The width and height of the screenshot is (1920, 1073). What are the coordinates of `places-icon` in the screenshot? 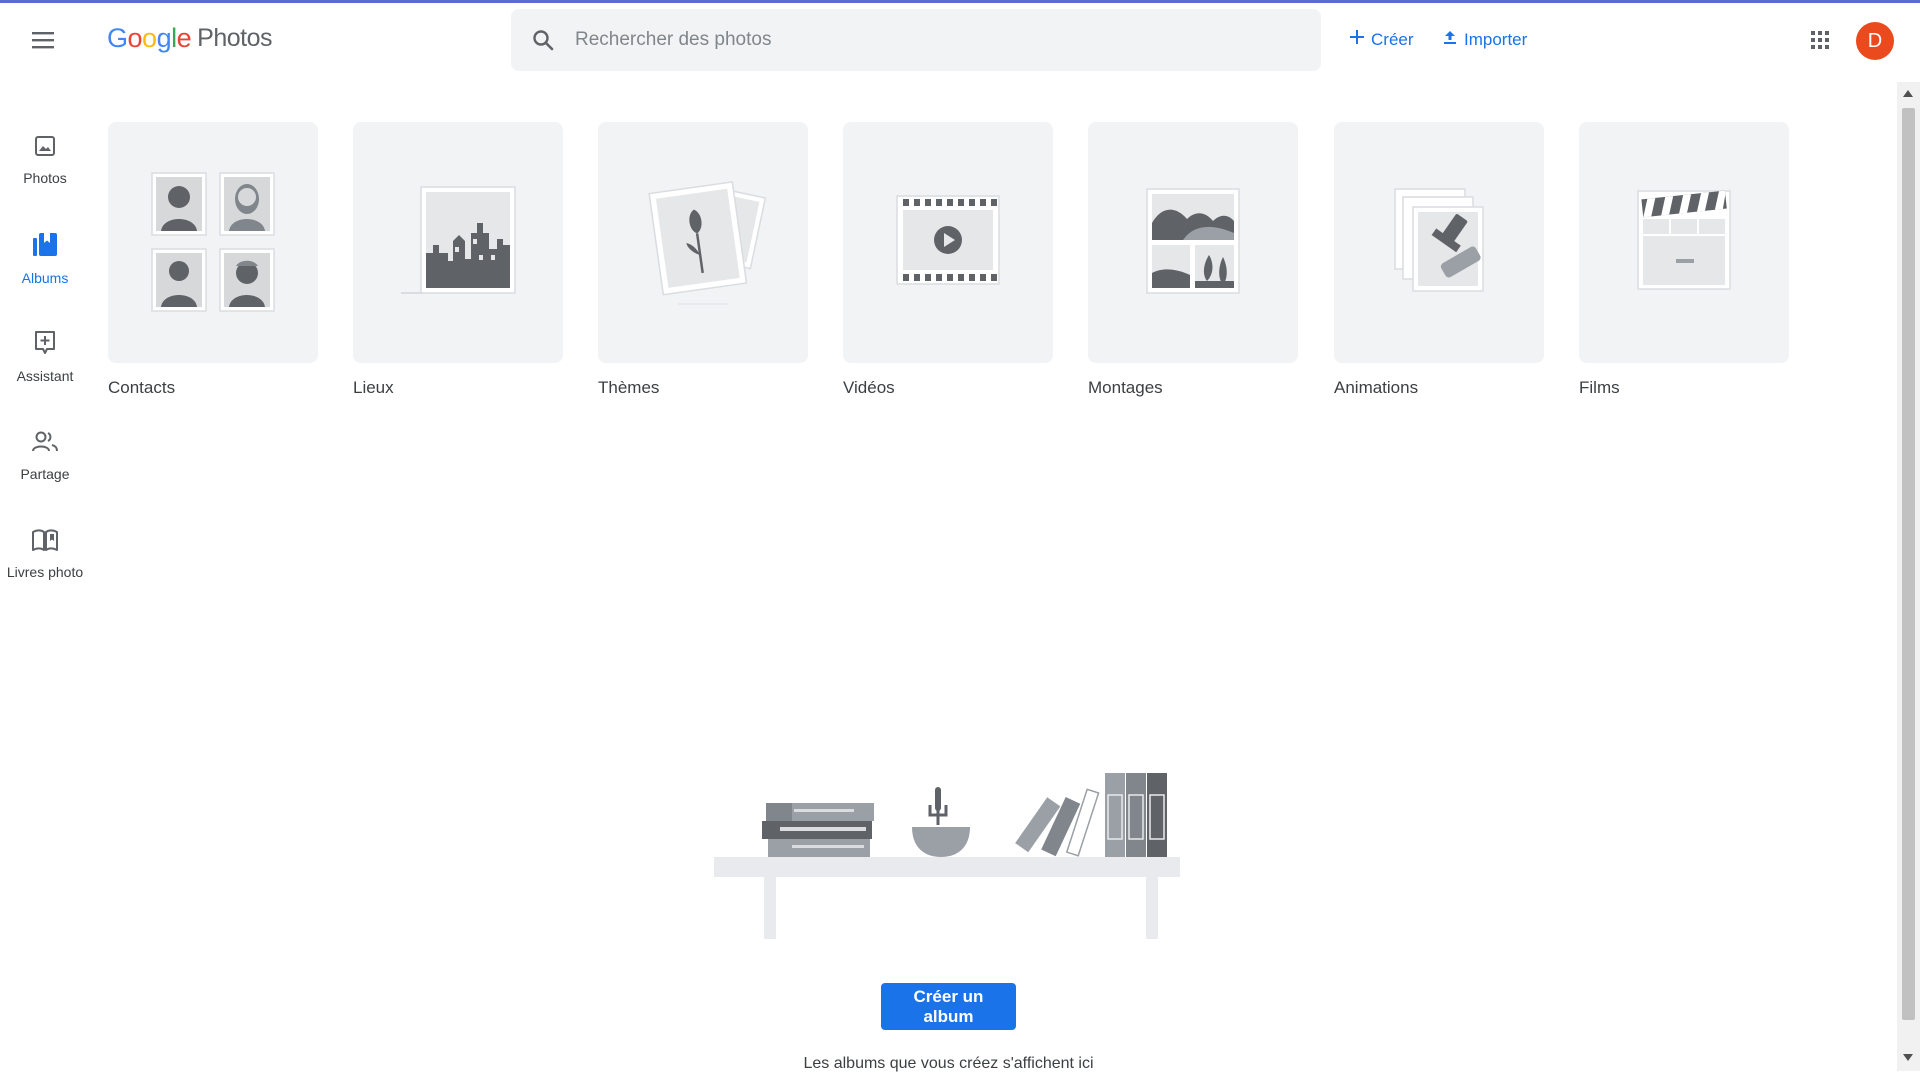 It's located at (458, 242).